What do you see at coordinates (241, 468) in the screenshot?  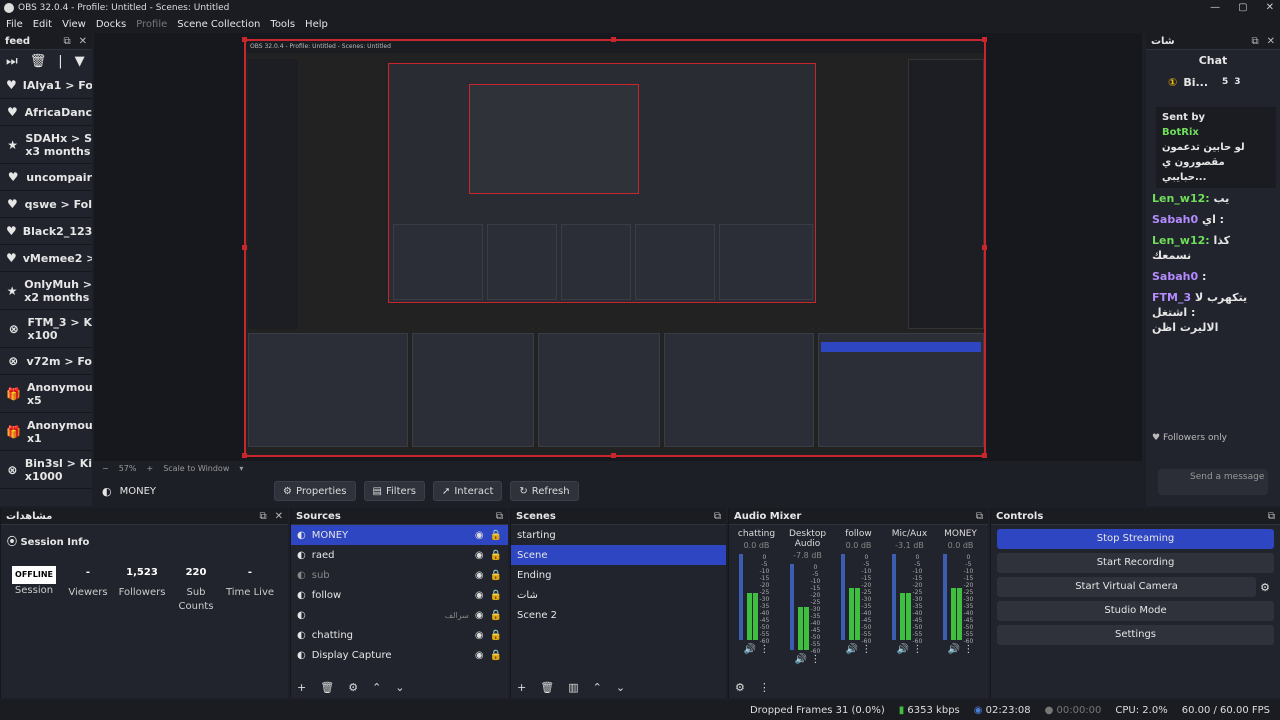 I see `chevron-down-icon: ▾` at bounding box center [241, 468].